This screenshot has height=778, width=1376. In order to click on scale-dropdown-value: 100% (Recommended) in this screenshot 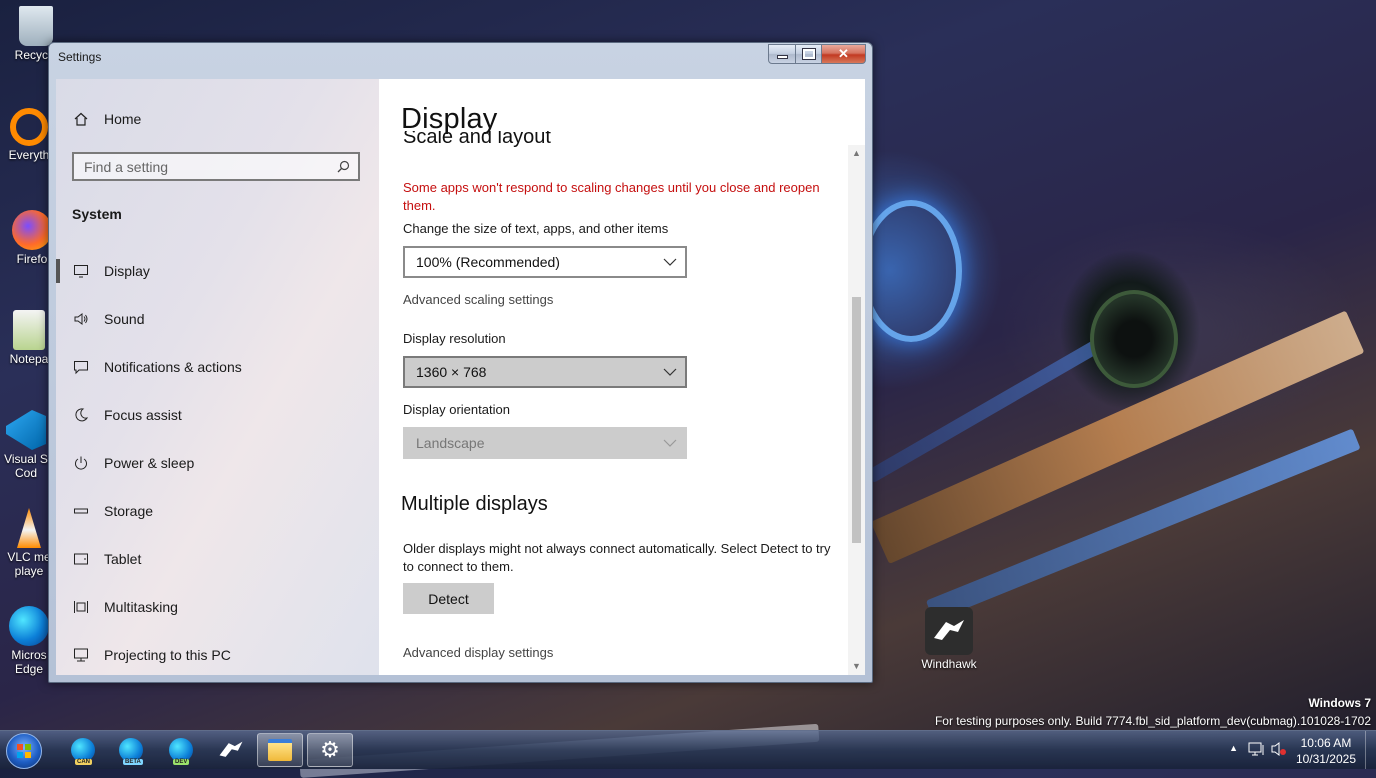, I will do `click(488, 262)`.